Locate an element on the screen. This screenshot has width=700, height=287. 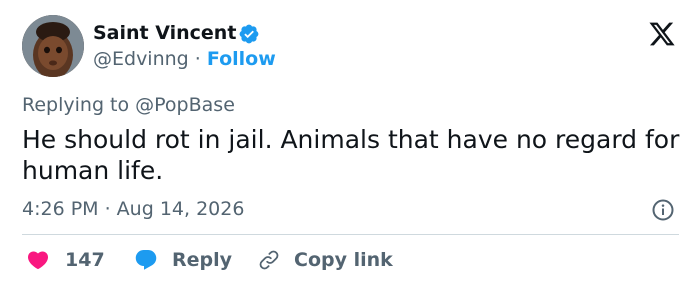
author-display-name: Saint Vincent is located at coordinates (164, 33).